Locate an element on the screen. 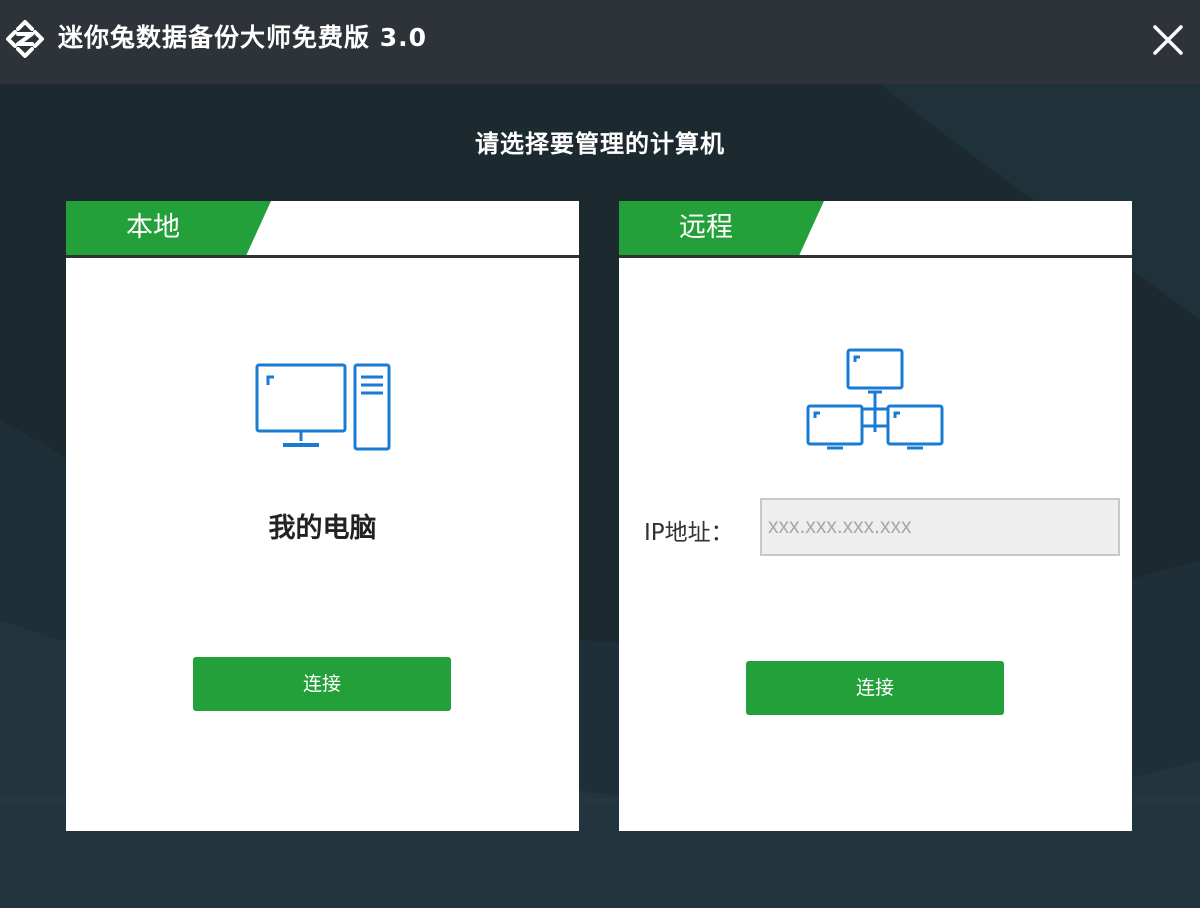 Image resolution: width=1200 pixels, height=908 pixels. close-icon is located at coordinates (1168, 40).